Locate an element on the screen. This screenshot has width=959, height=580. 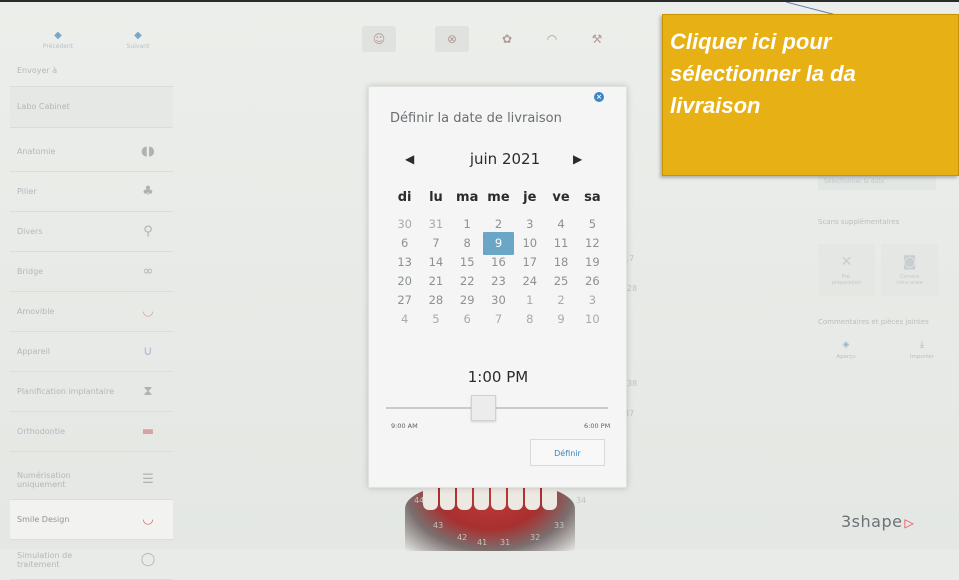
calendar-day: 31 is located at coordinates (435, 224).